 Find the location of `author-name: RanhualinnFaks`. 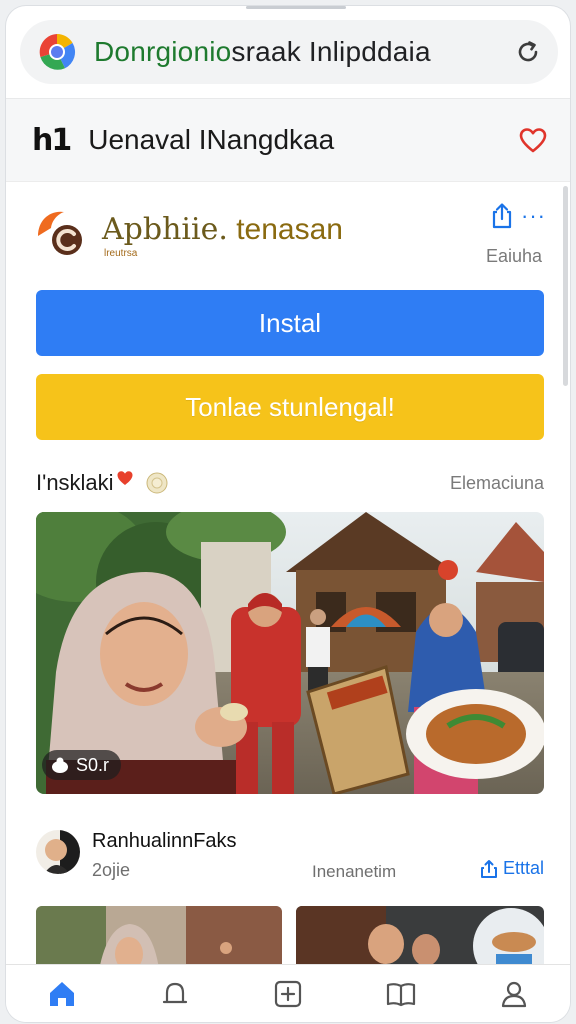

author-name: RanhualinnFaks is located at coordinates (164, 841).